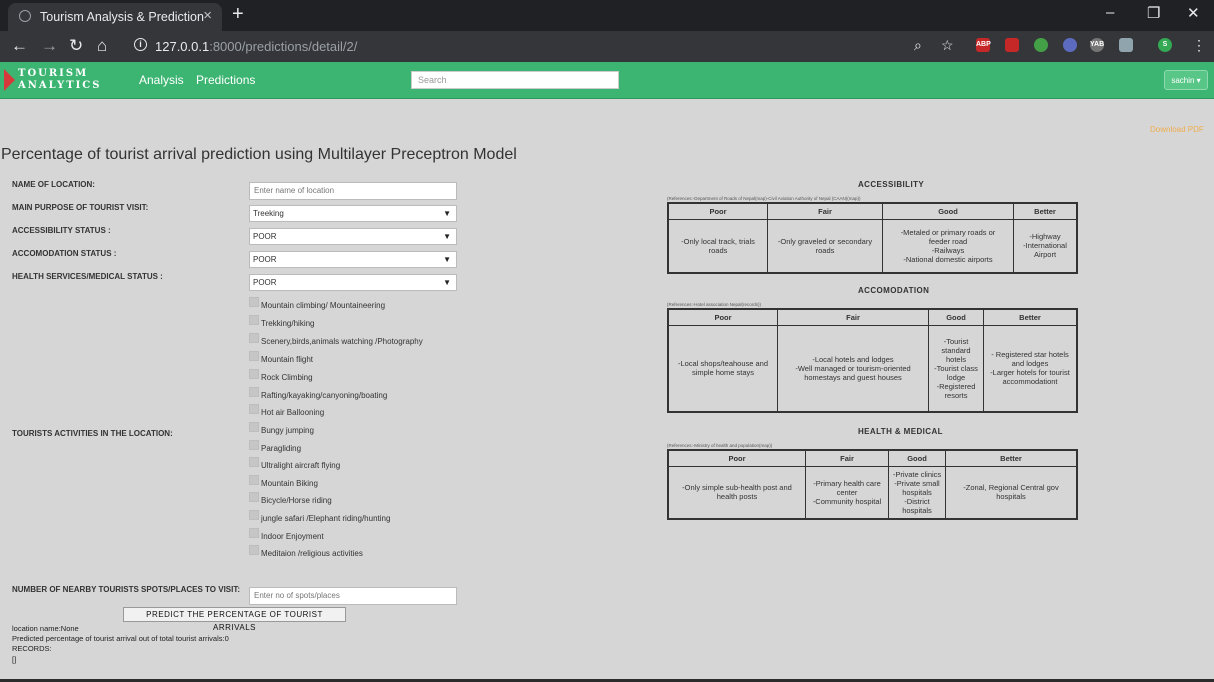  What do you see at coordinates (80, 207) in the screenshot?
I see `purpose-label: MAIN PURPOSE OF TOURIST VISIT:` at bounding box center [80, 207].